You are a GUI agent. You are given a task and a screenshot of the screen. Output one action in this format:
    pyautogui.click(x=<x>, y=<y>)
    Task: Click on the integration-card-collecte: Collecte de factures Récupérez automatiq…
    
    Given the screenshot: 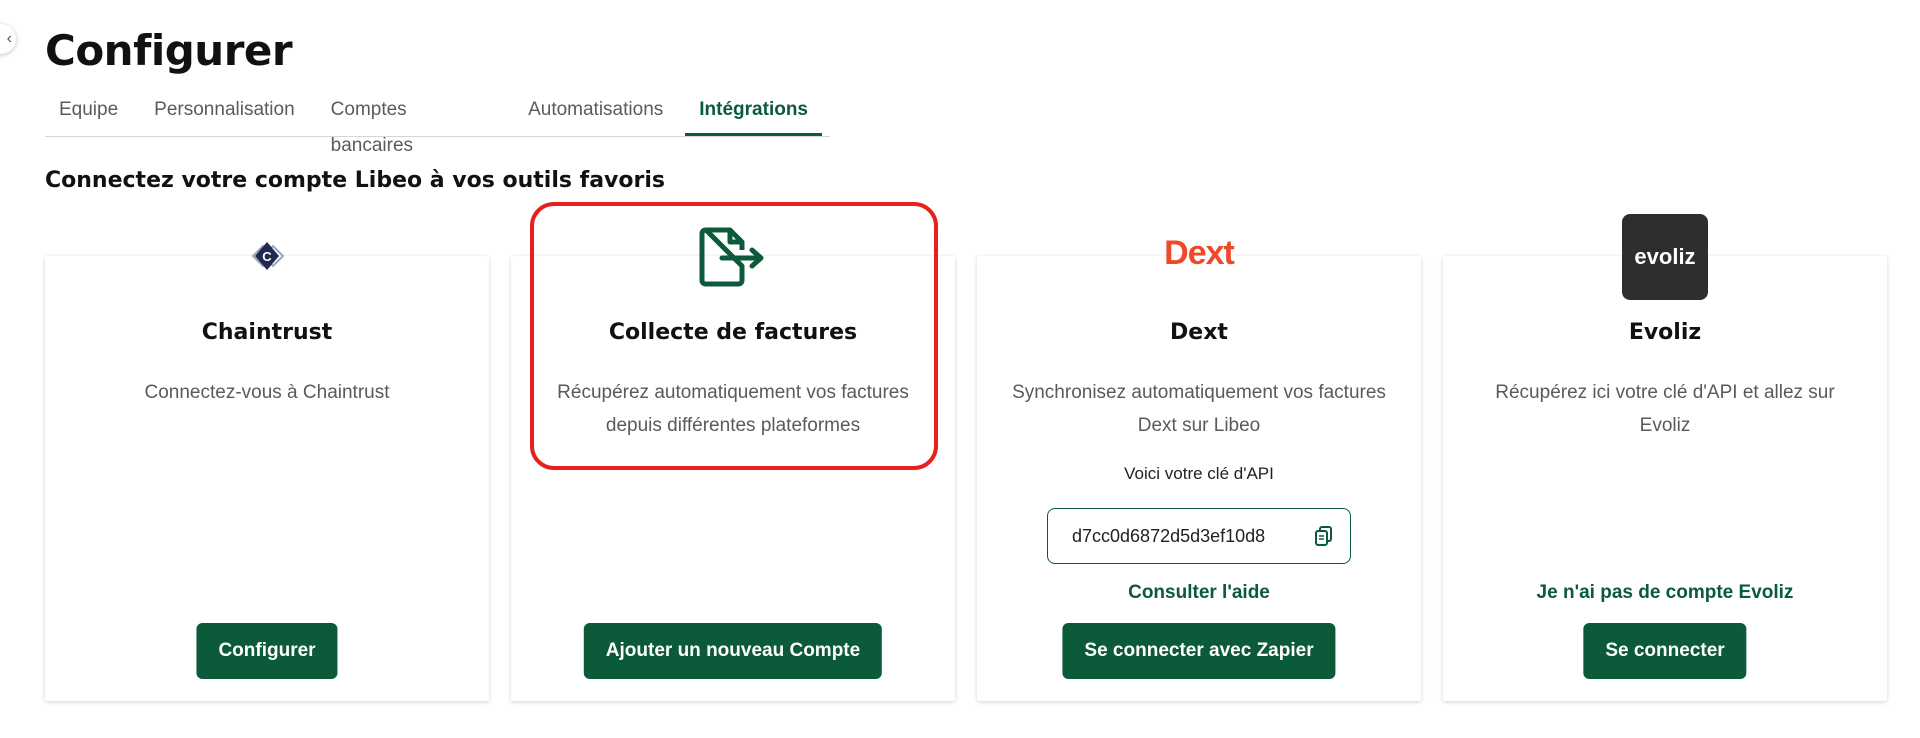 What is the action you would take?
    pyautogui.click(x=733, y=464)
    